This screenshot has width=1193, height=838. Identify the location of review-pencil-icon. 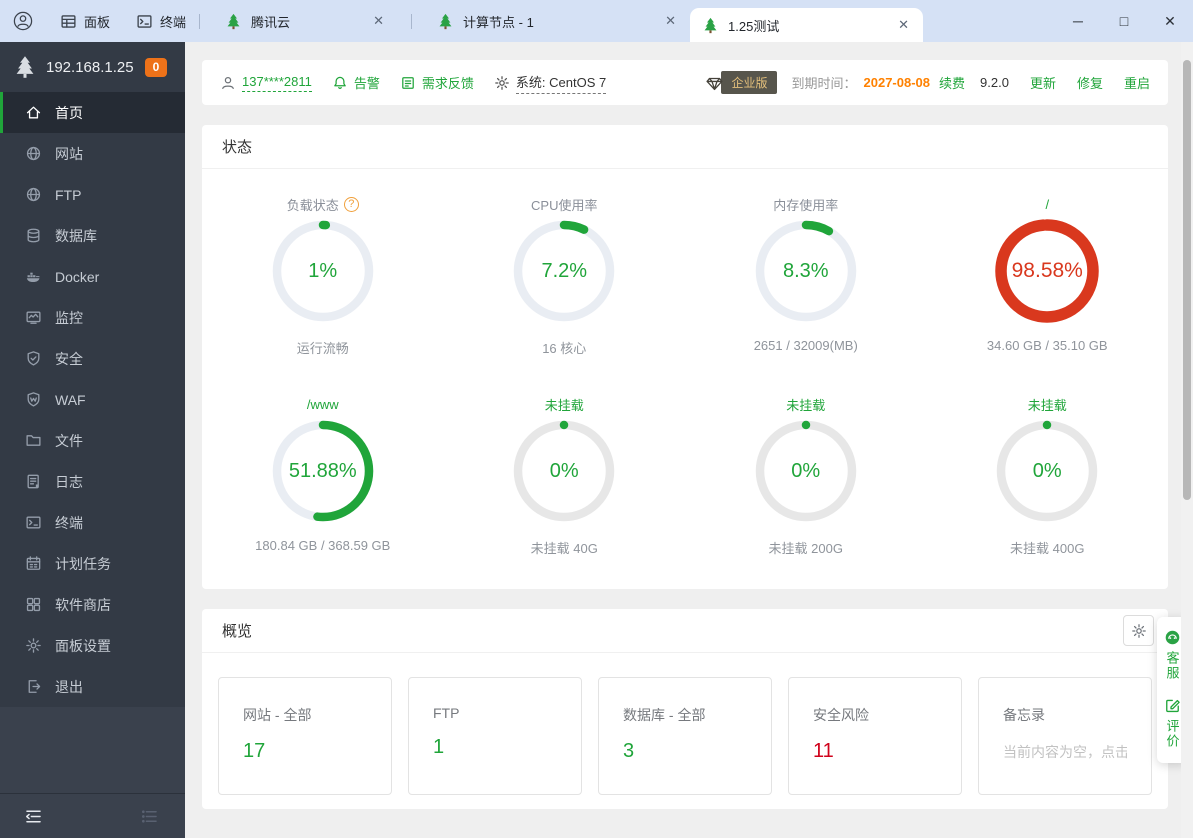
(1172, 706).